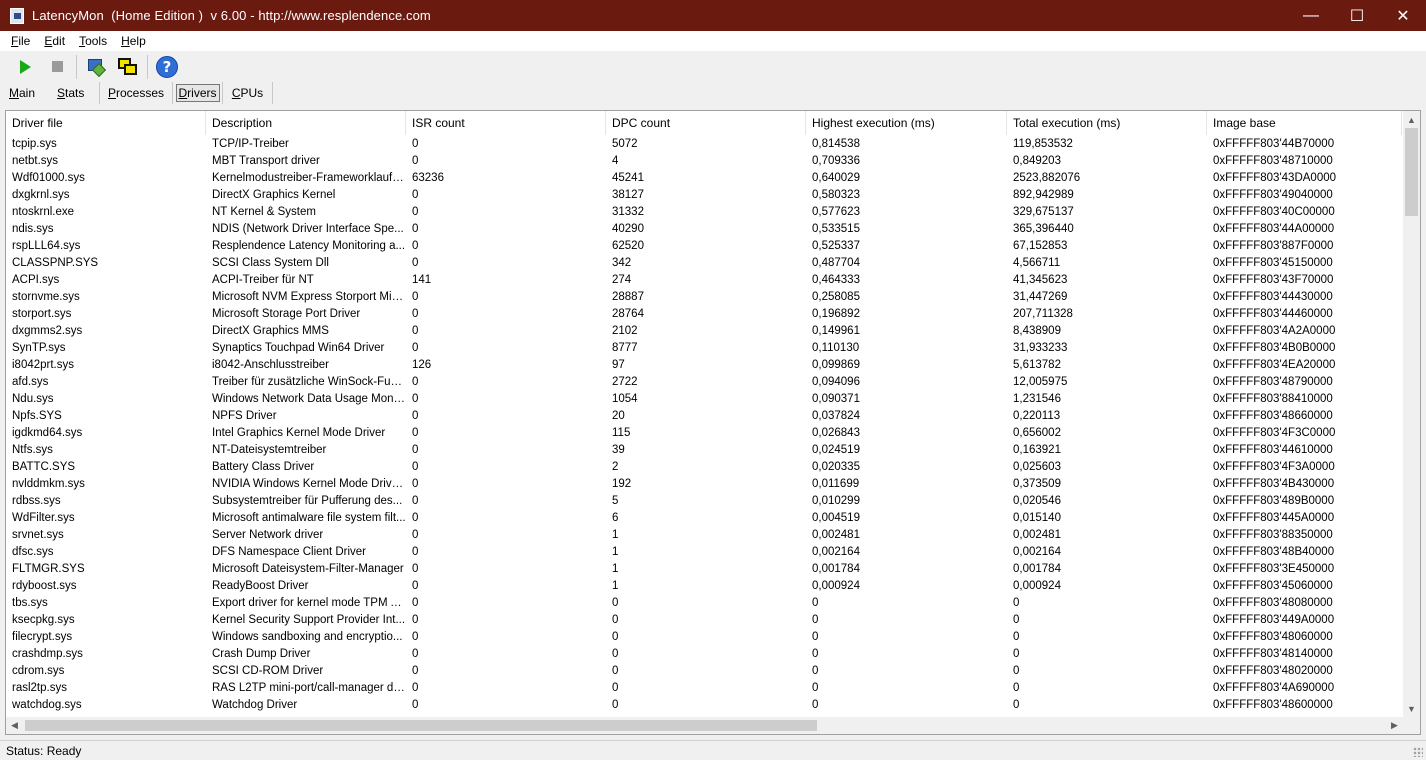 The width and height of the screenshot is (1426, 760). I want to click on cell-image-base: 0xFFFFF803'449A0000, so click(1274, 620).